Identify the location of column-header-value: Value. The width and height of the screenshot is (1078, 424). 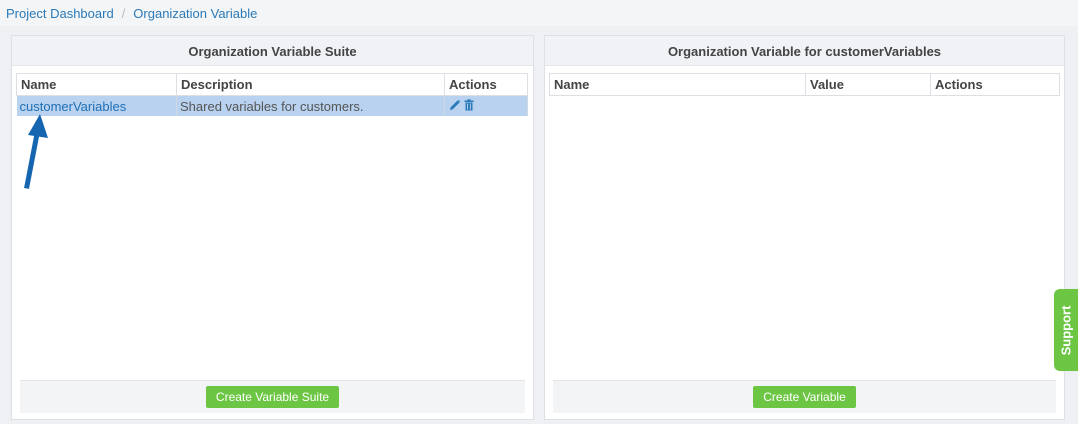
(868, 84).